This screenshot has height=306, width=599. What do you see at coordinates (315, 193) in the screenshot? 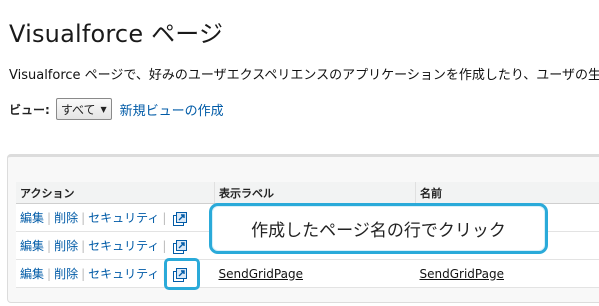
I see `column-header-label: 表示ラベル` at bounding box center [315, 193].